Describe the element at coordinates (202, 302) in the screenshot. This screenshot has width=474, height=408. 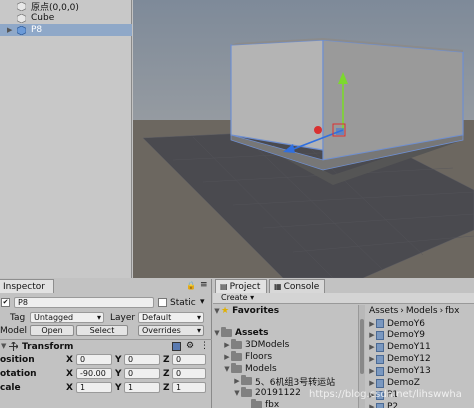
I see `static-dropdown-icon: ▾` at that location.